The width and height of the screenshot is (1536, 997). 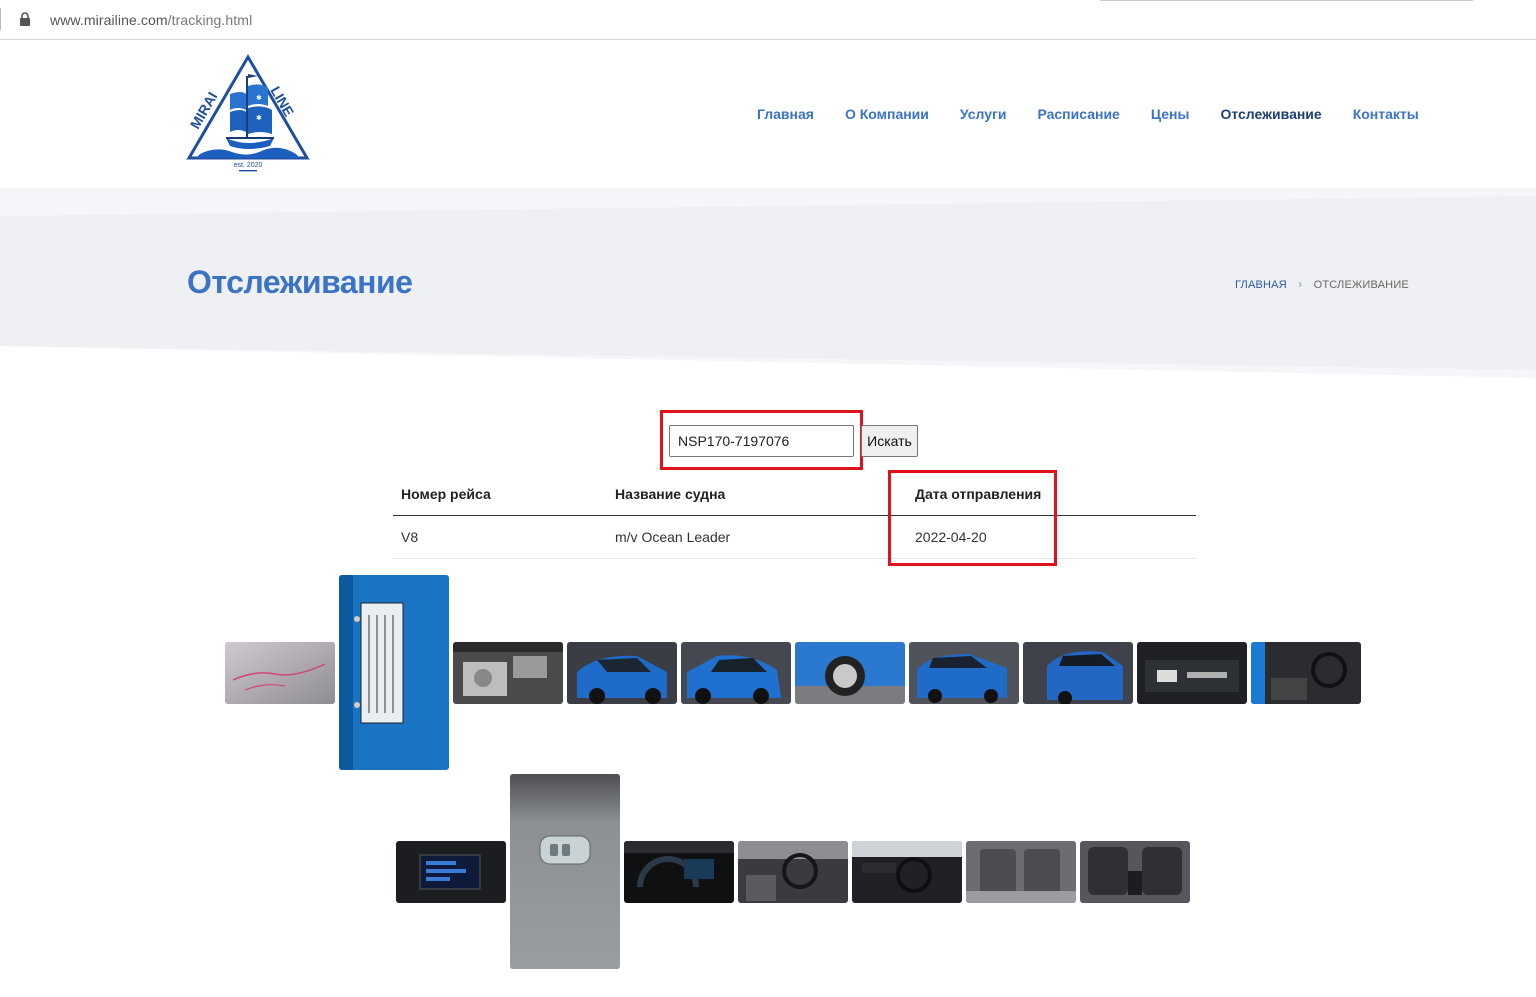 What do you see at coordinates (794, 515) in the screenshot?
I see `header-divider` at bounding box center [794, 515].